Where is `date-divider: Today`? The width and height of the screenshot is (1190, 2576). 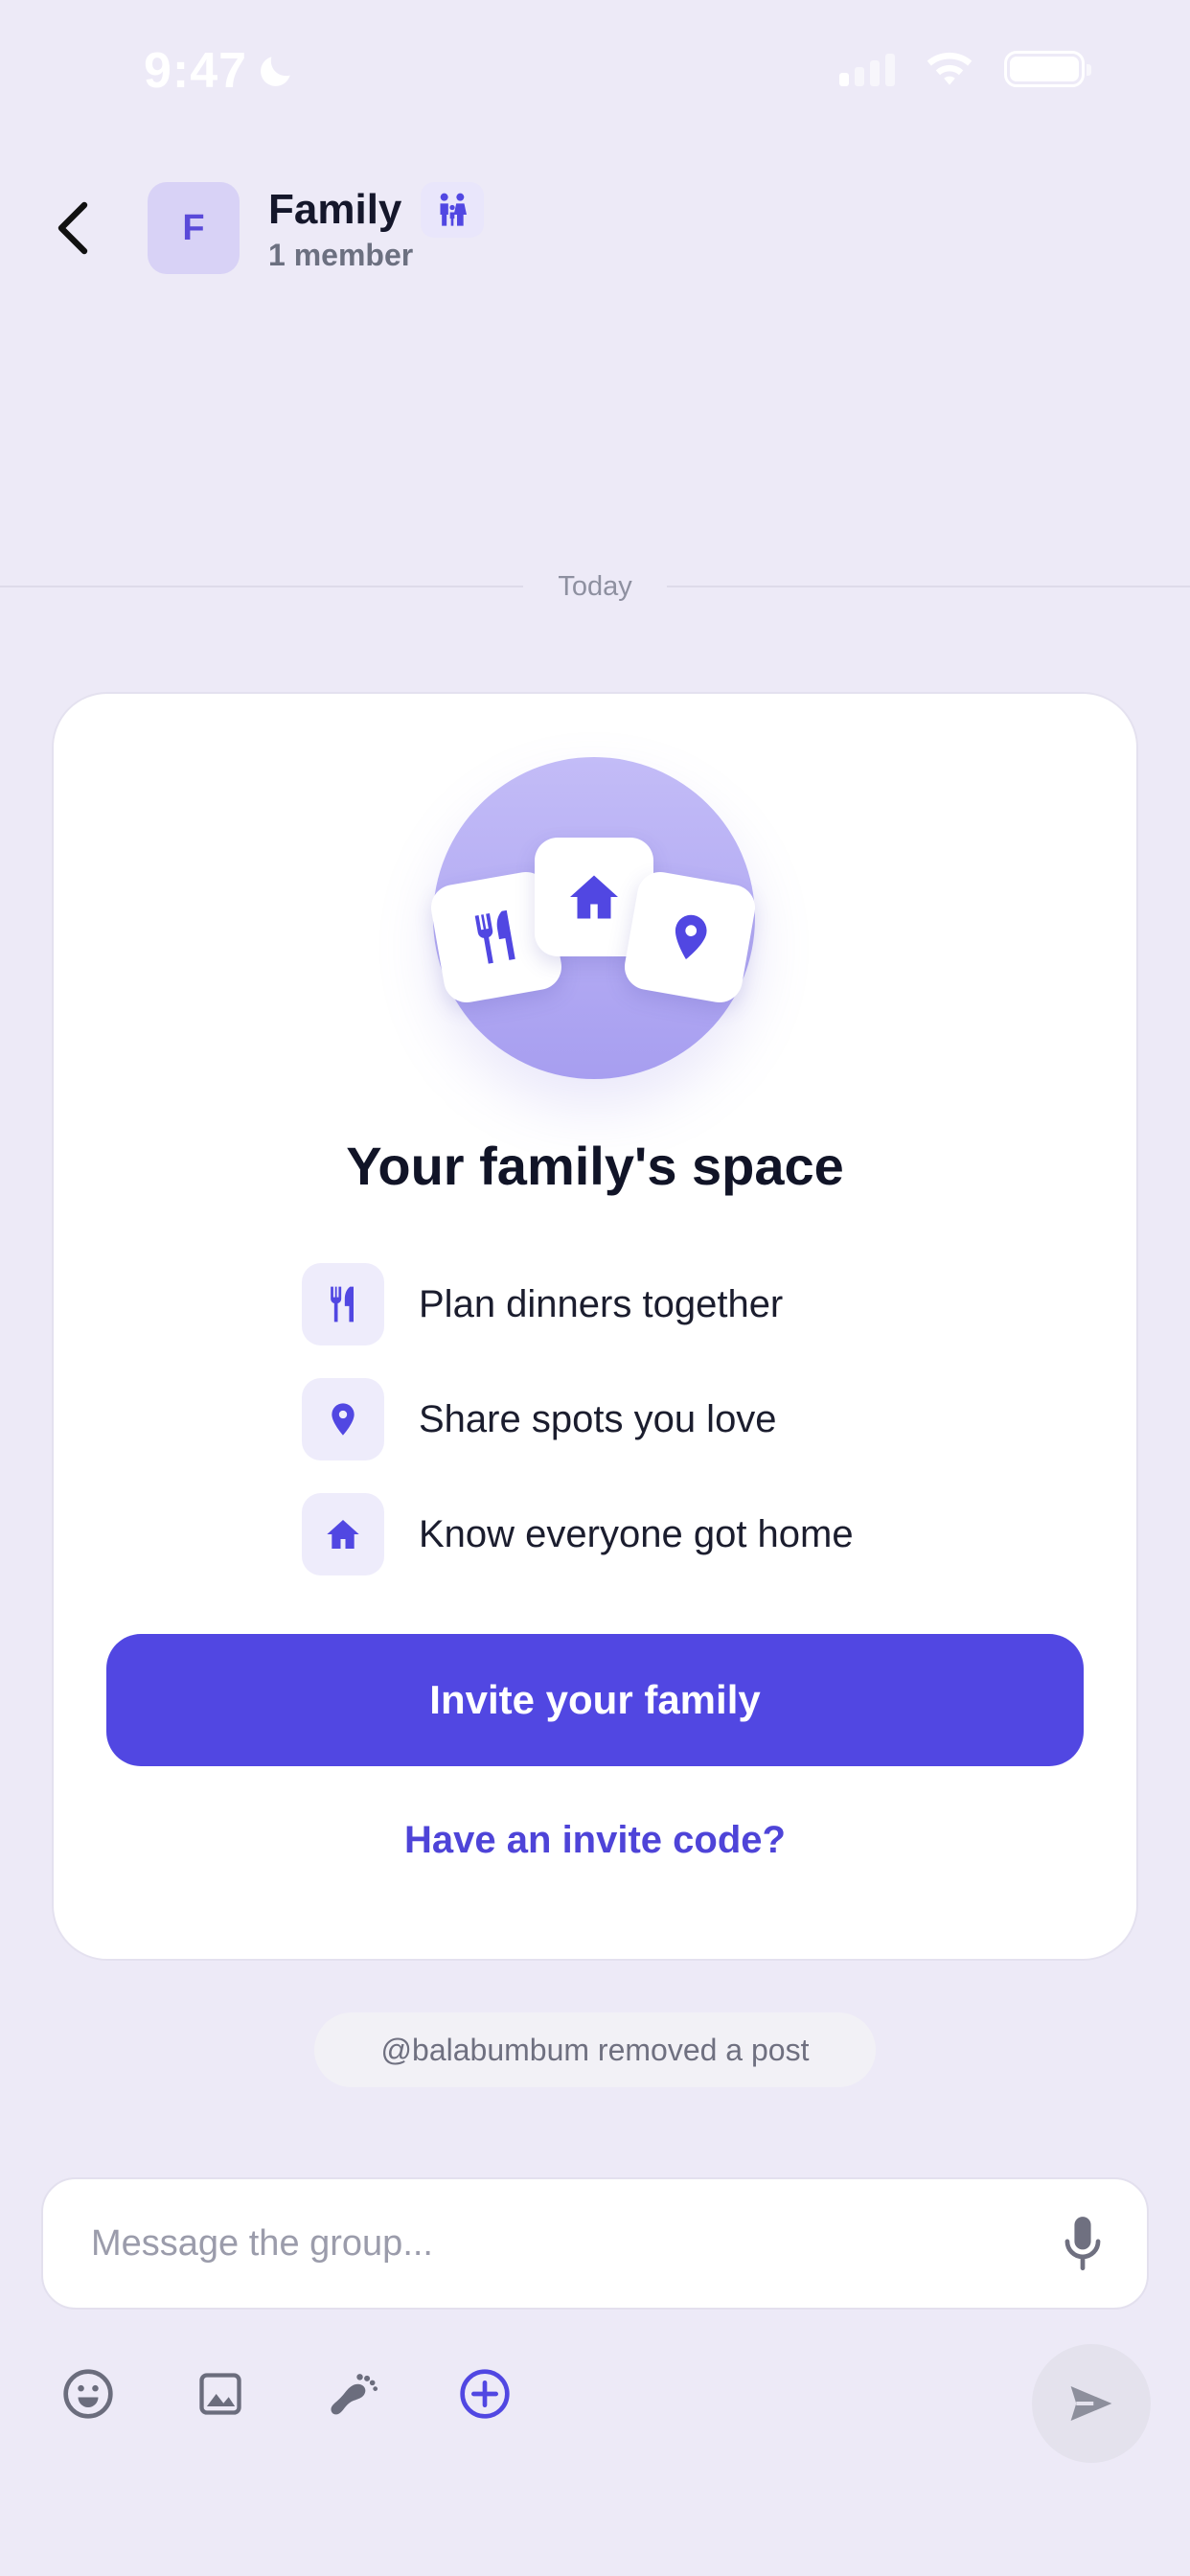 date-divider: Today is located at coordinates (595, 586).